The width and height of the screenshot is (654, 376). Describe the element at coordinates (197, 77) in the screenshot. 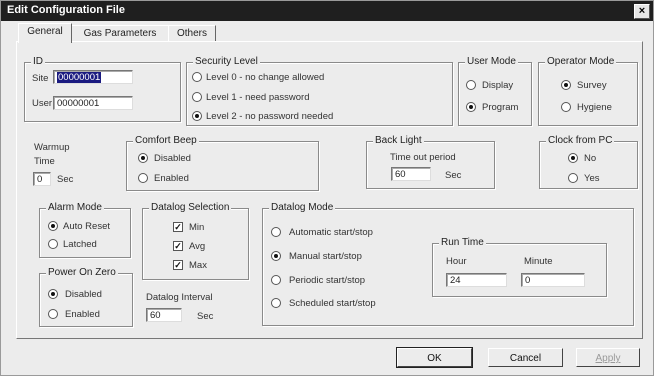

I see `level-0-radio` at that location.